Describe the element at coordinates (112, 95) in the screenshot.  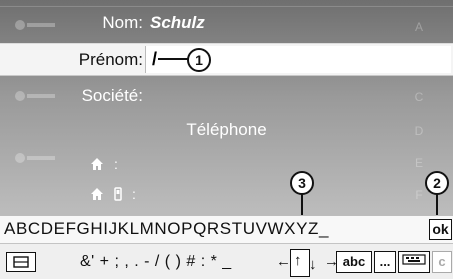
I see `societe-label: Société:` at that location.